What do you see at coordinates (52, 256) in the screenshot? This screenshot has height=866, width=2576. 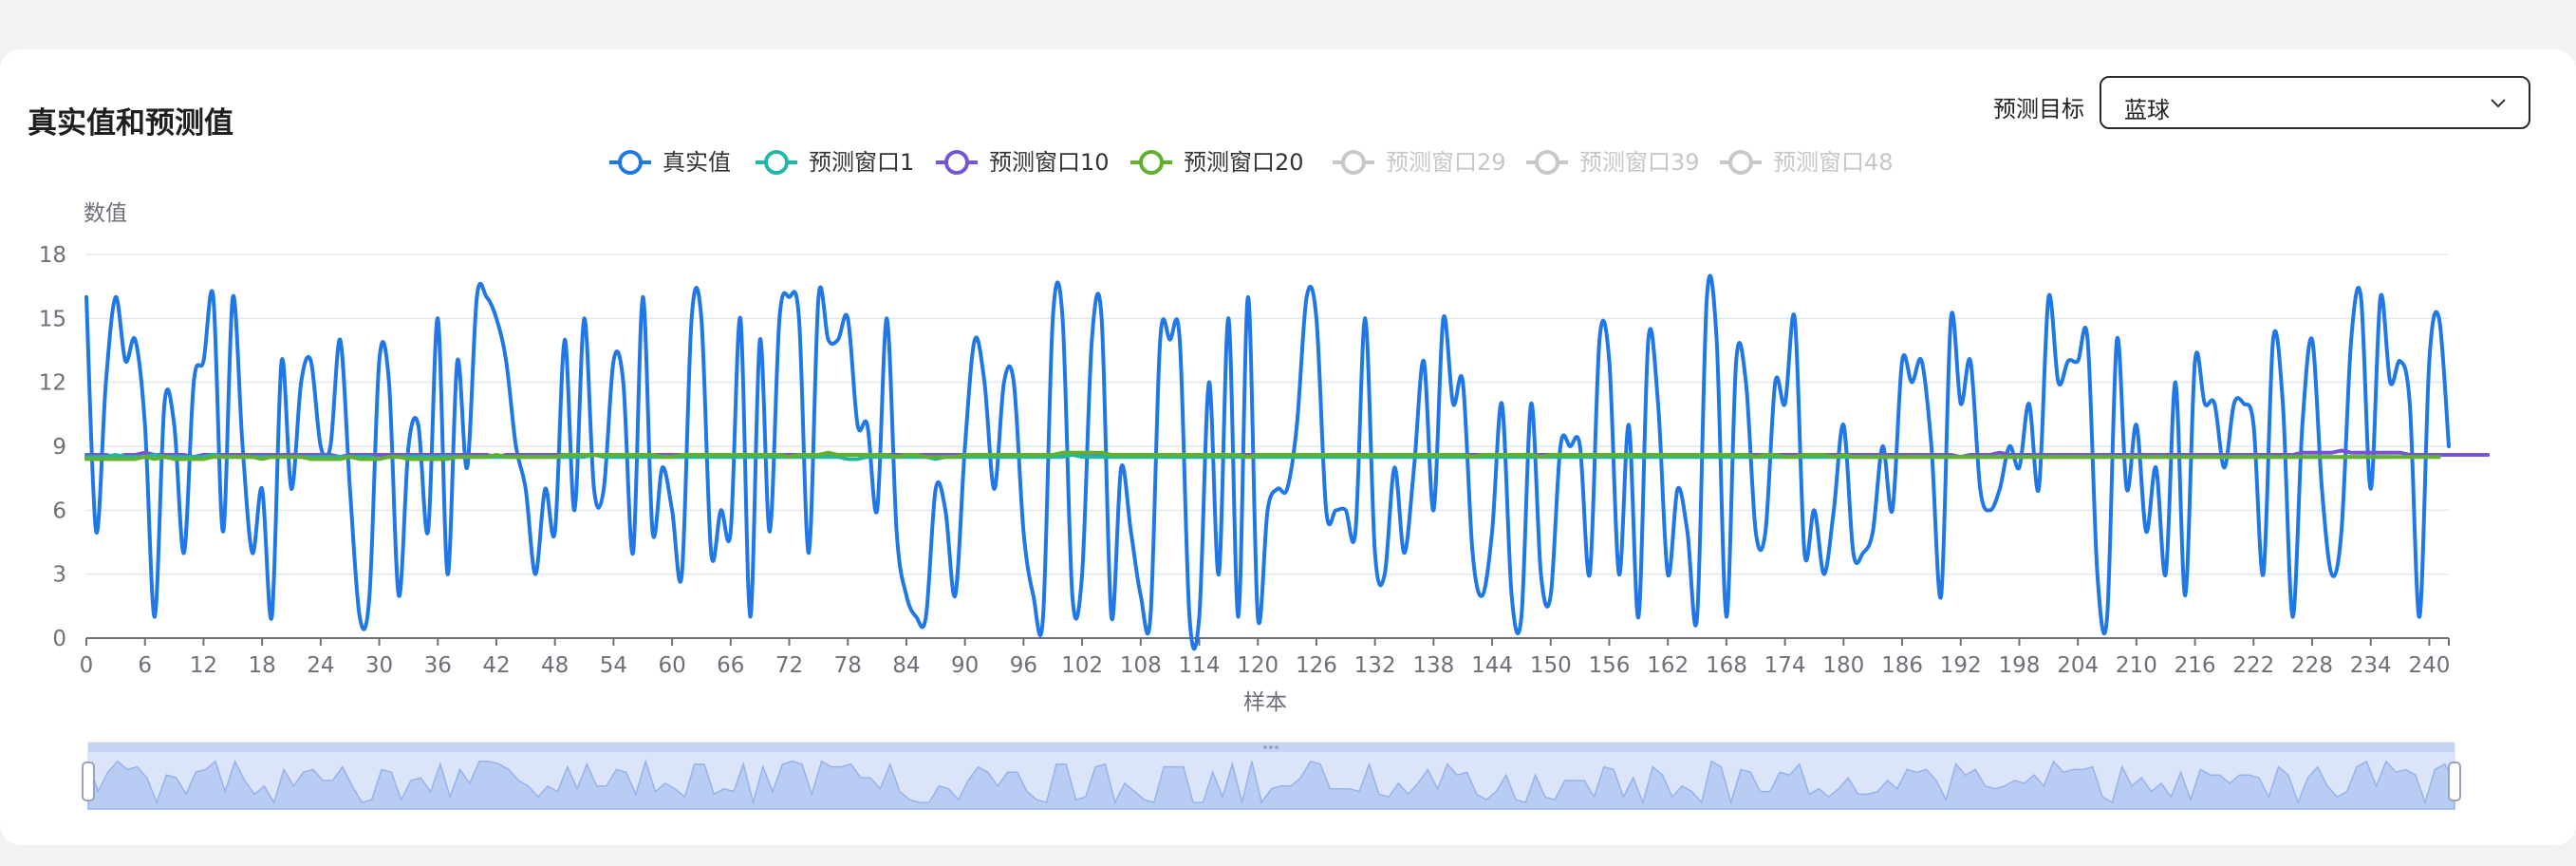 I see `y-tick-label: 18` at bounding box center [52, 256].